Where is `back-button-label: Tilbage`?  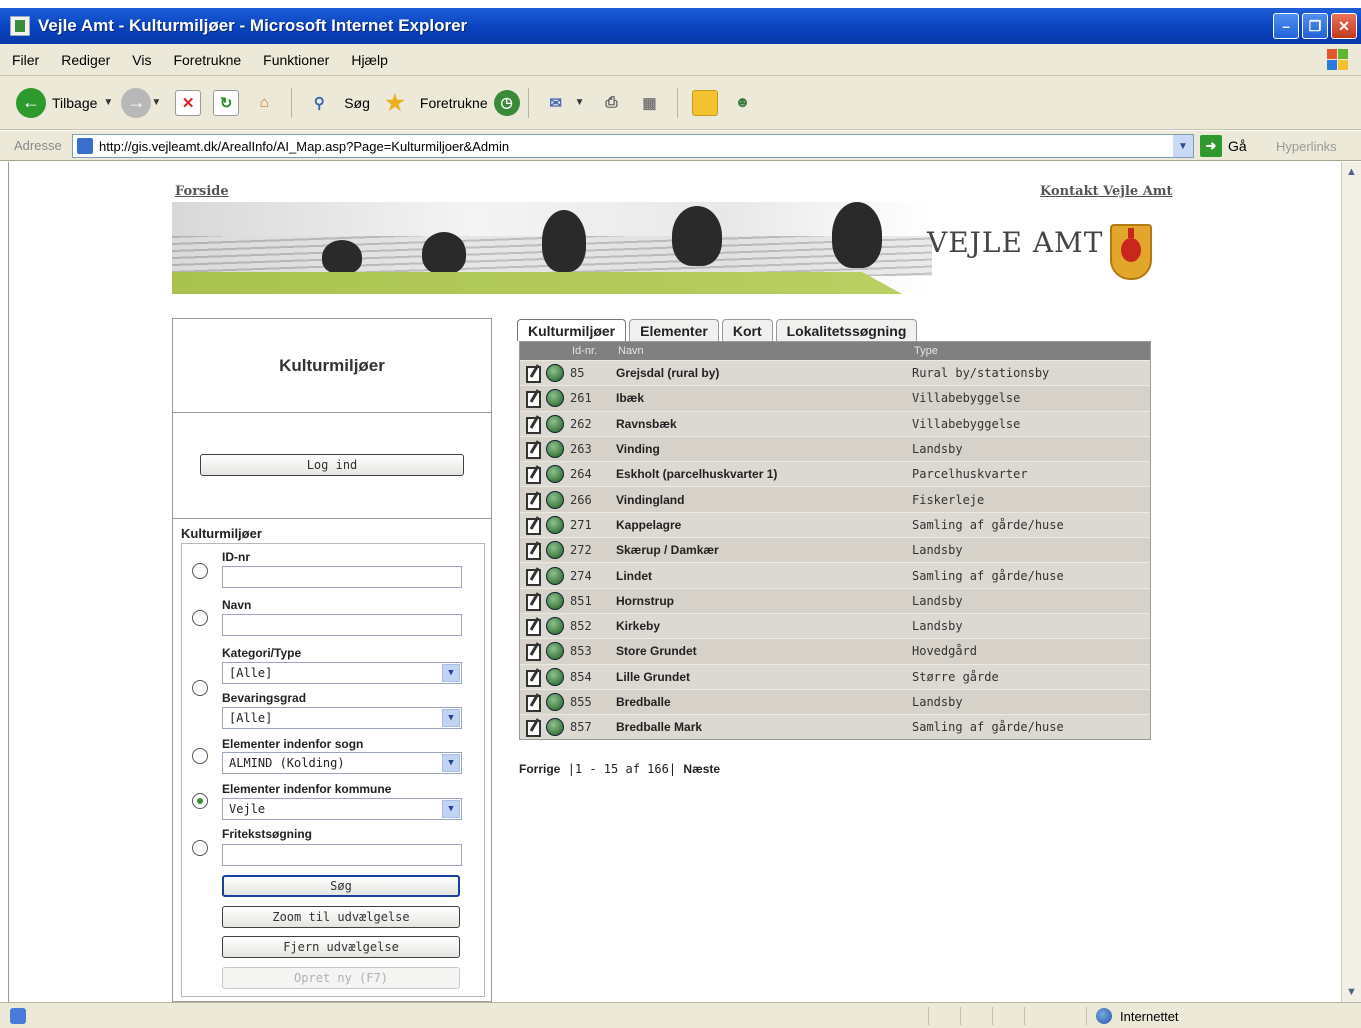
back-button-label: Tilbage is located at coordinates (74, 103).